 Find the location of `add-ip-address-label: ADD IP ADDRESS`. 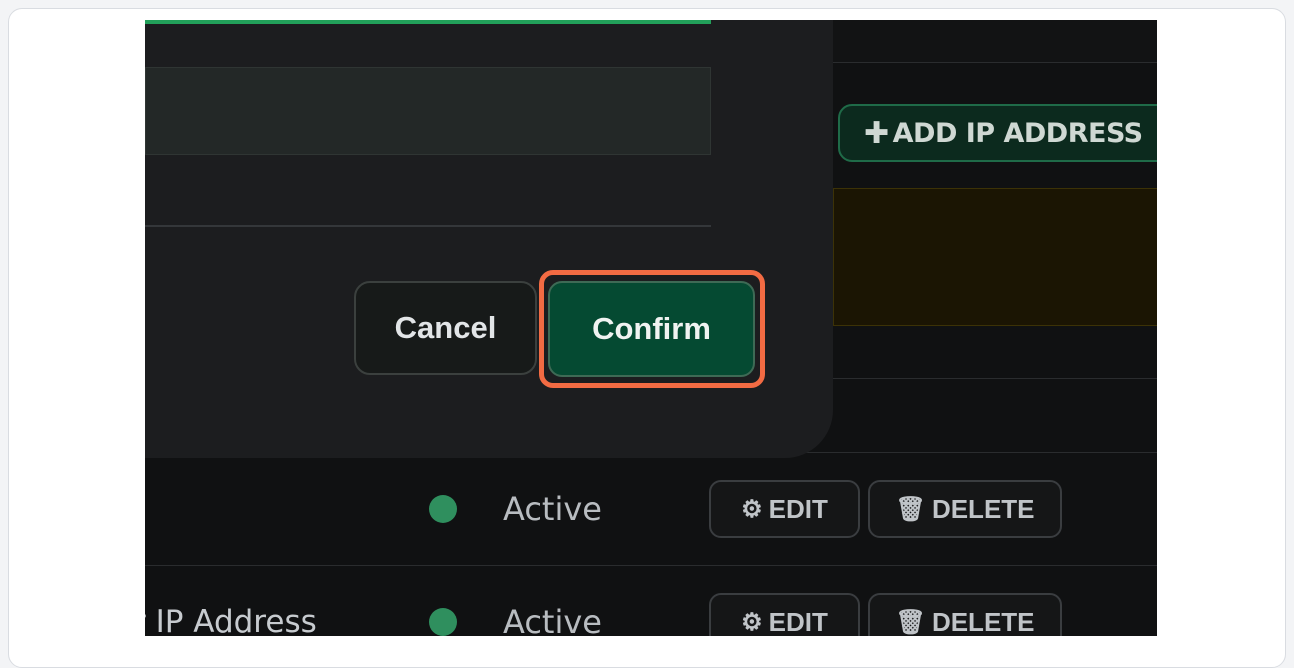

add-ip-address-label: ADD IP ADDRESS is located at coordinates (1018, 133).